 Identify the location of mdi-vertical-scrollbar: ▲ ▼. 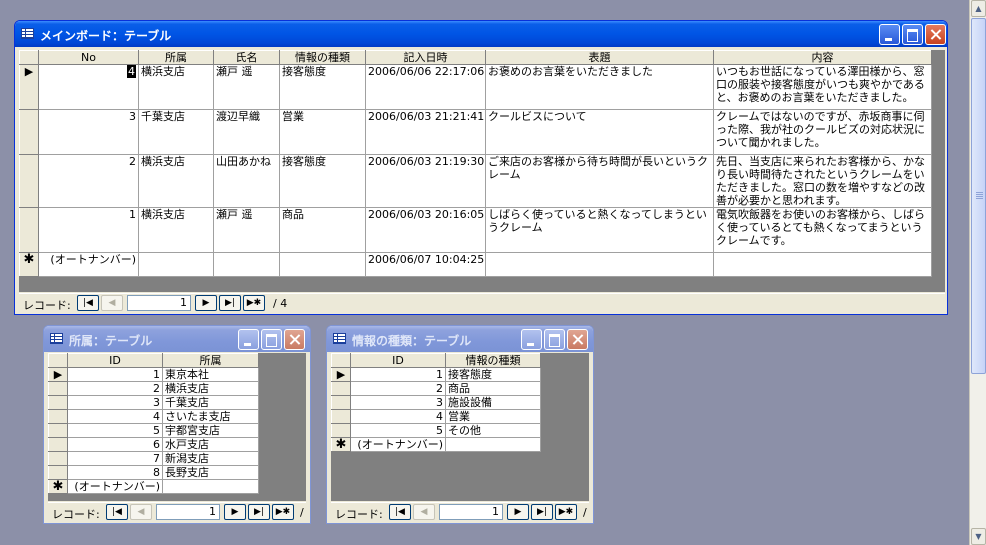
(977, 272).